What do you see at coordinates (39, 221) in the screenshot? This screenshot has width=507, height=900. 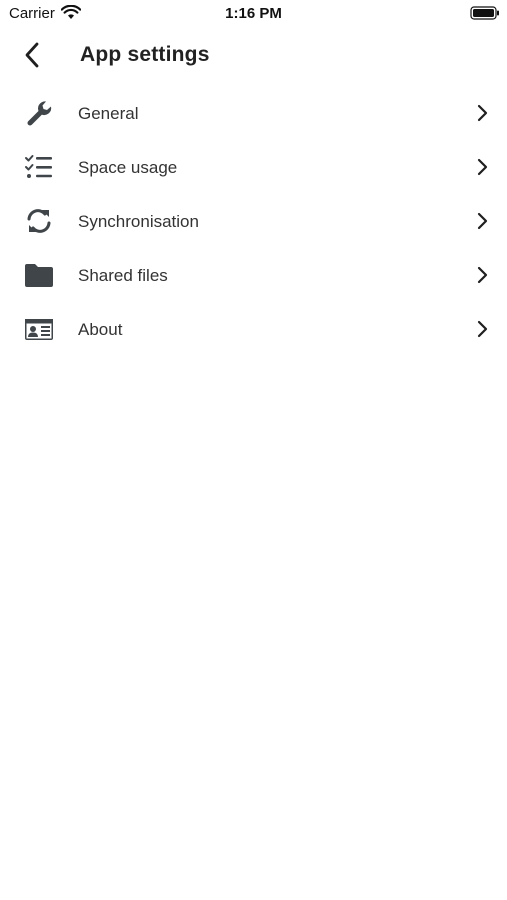 I see `sync-icon` at bounding box center [39, 221].